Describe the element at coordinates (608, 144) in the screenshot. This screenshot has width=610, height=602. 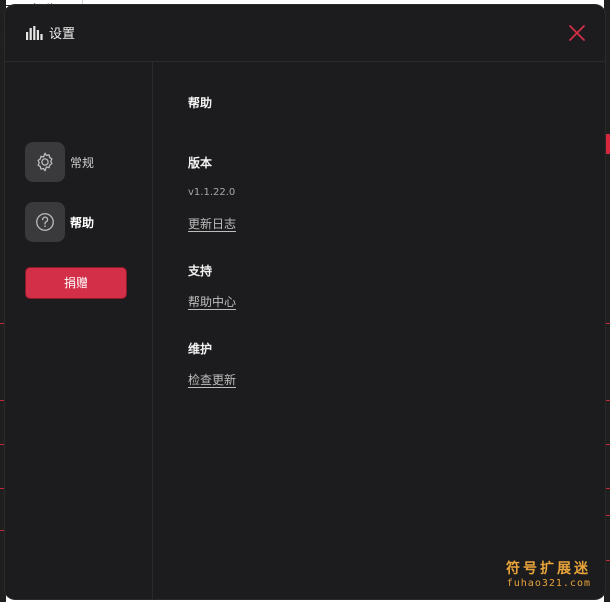
I see `background-app-accent` at that location.